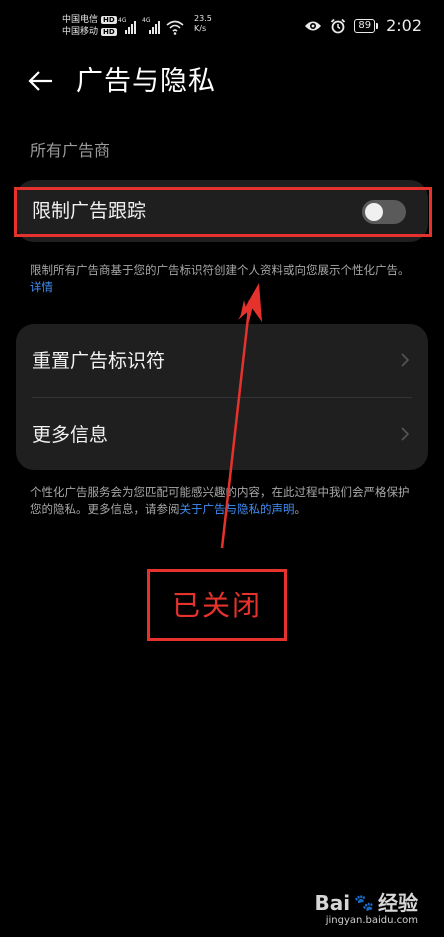 This screenshot has width=444, height=937. Describe the element at coordinates (70, 435) in the screenshot. I see `more-info-label: 更多信息` at that location.